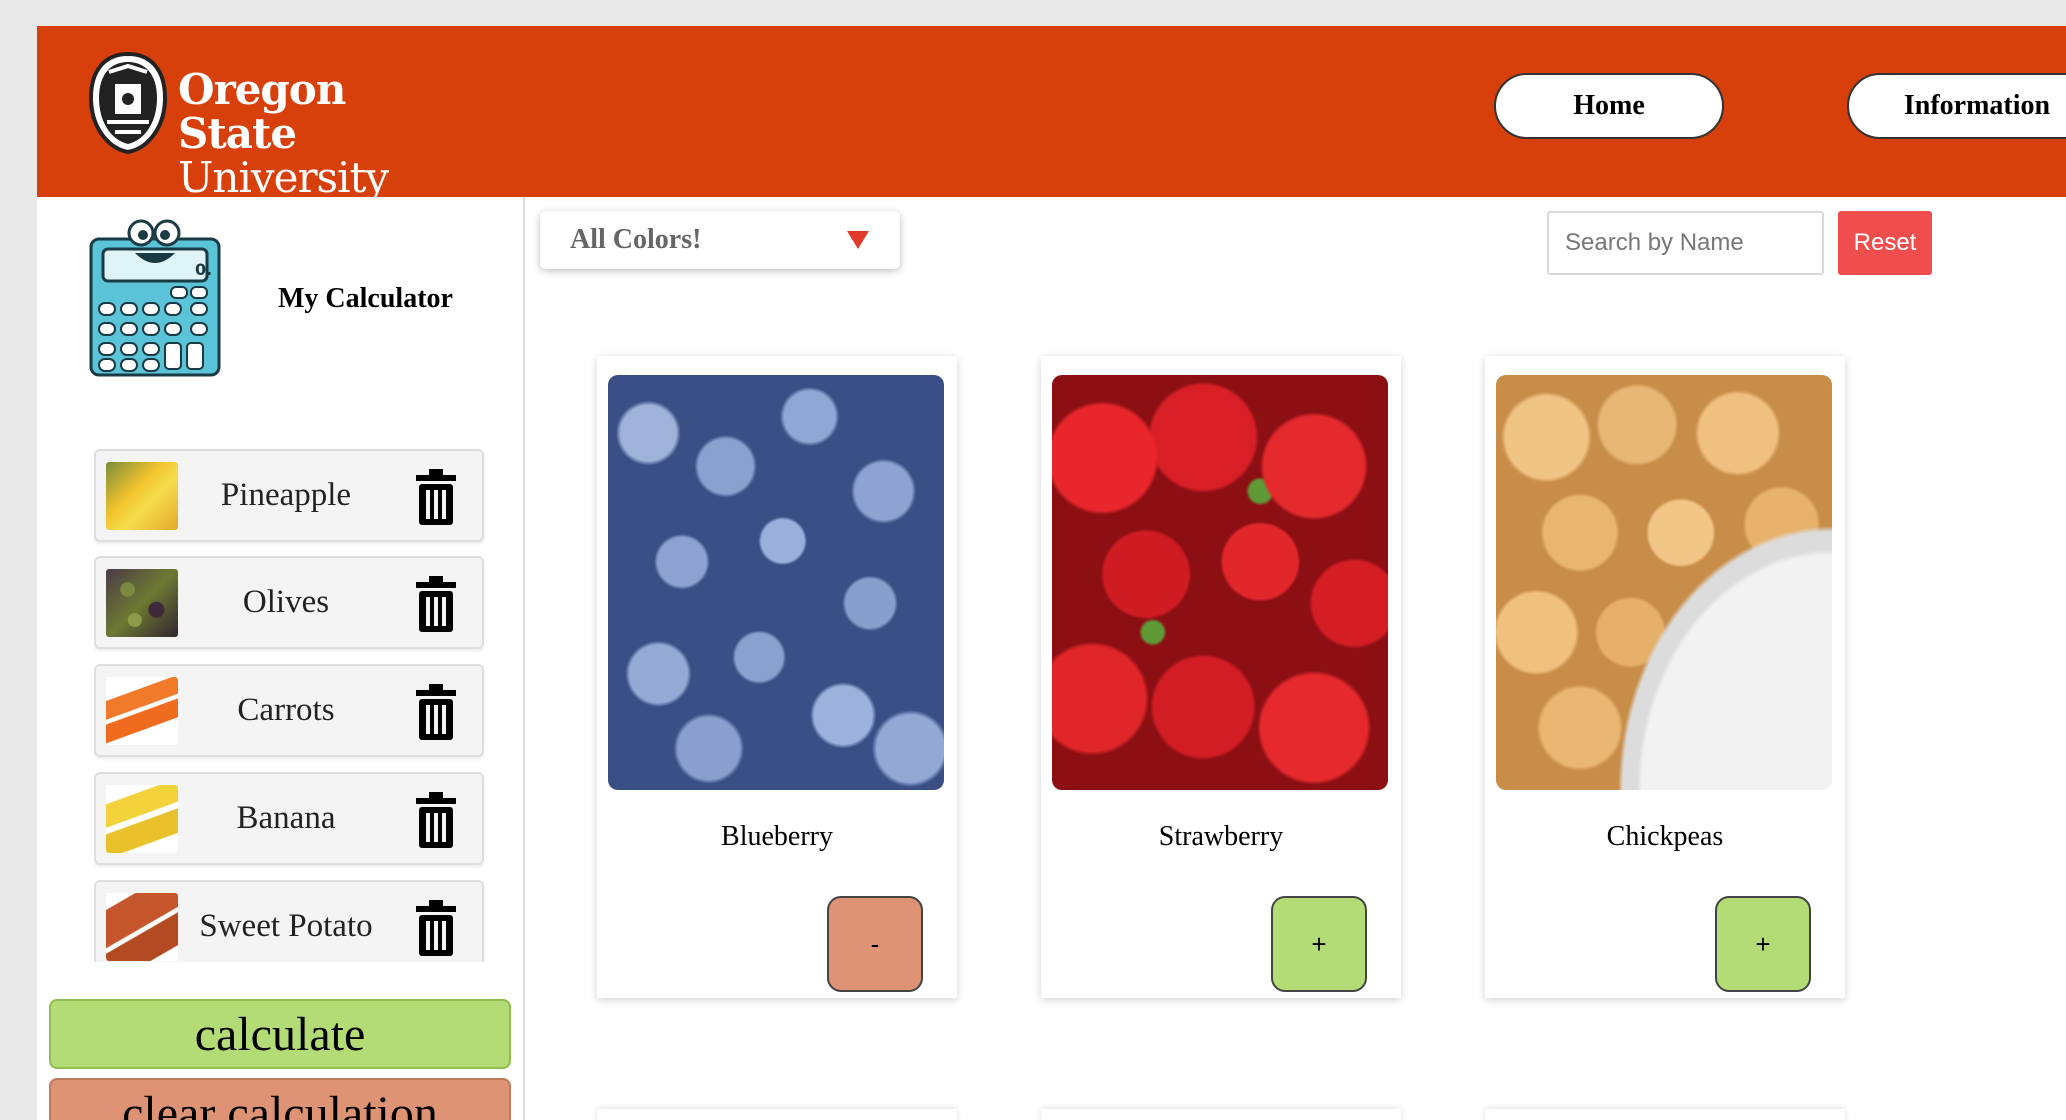  I want to click on item-name: Pineapple, so click(286, 495).